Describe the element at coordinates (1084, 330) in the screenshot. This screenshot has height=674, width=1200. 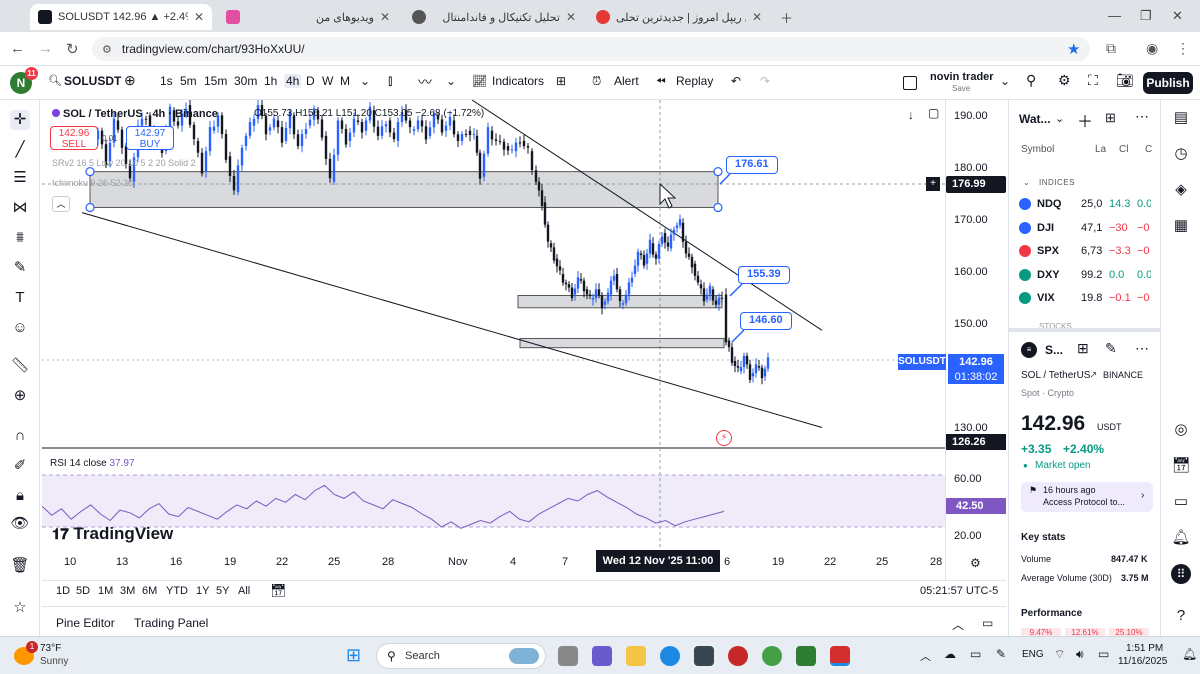
I see `panel-splitter` at that location.